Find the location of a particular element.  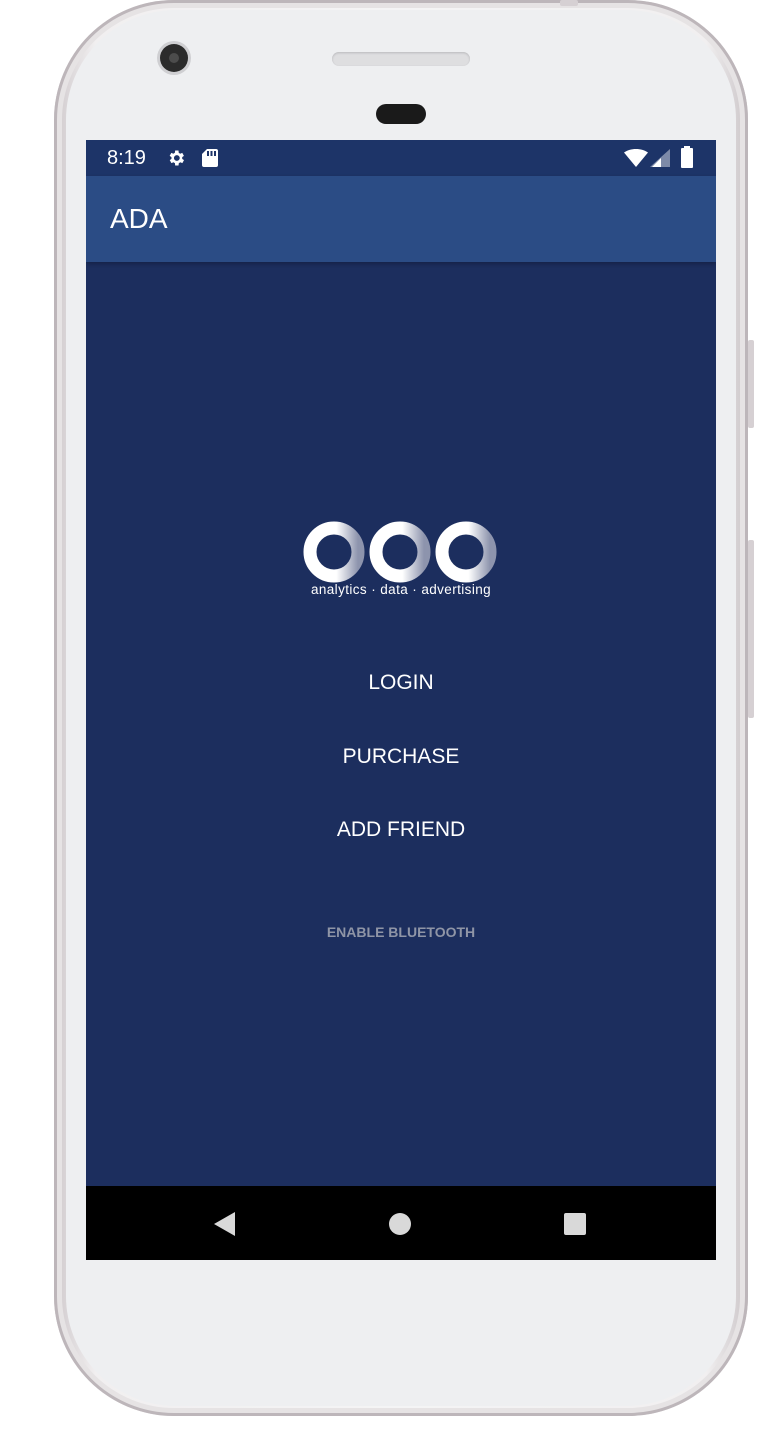

top-button is located at coordinates (569, 3).